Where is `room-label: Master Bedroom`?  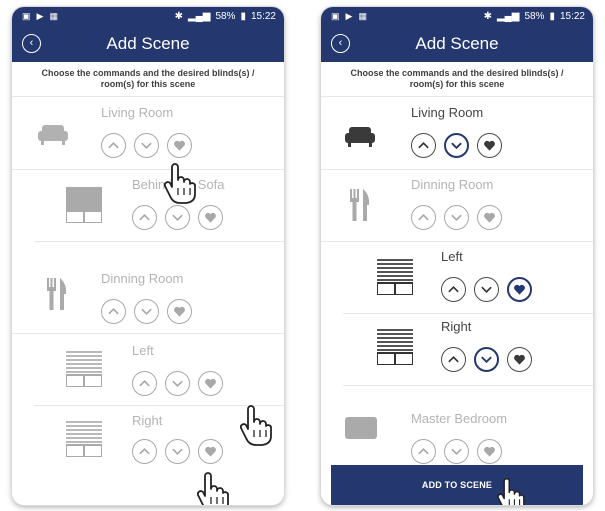
room-label: Master Bedroom is located at coordinates (459, 418).